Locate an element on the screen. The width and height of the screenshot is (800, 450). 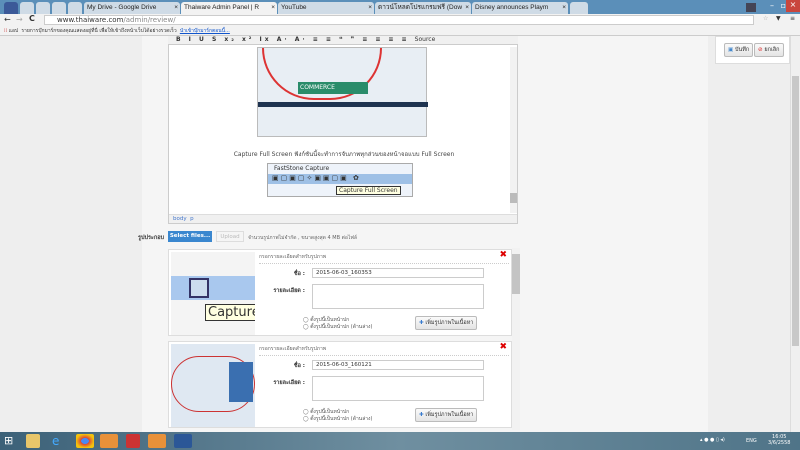
url-host: www.thaiware.com is located at coordinates (90, 20).